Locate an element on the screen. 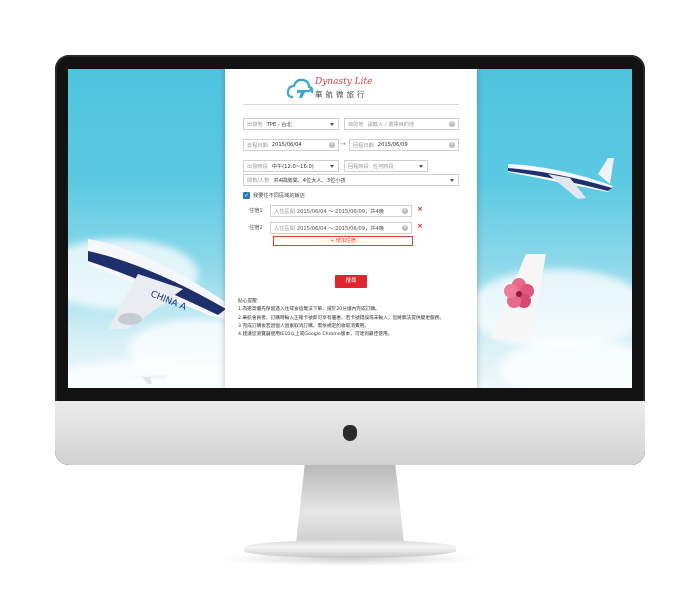 Image resolution: width=700 pixels, height=600 pixels. return-time-placeholder: 任何時段 is located at coordinates (383, 166).